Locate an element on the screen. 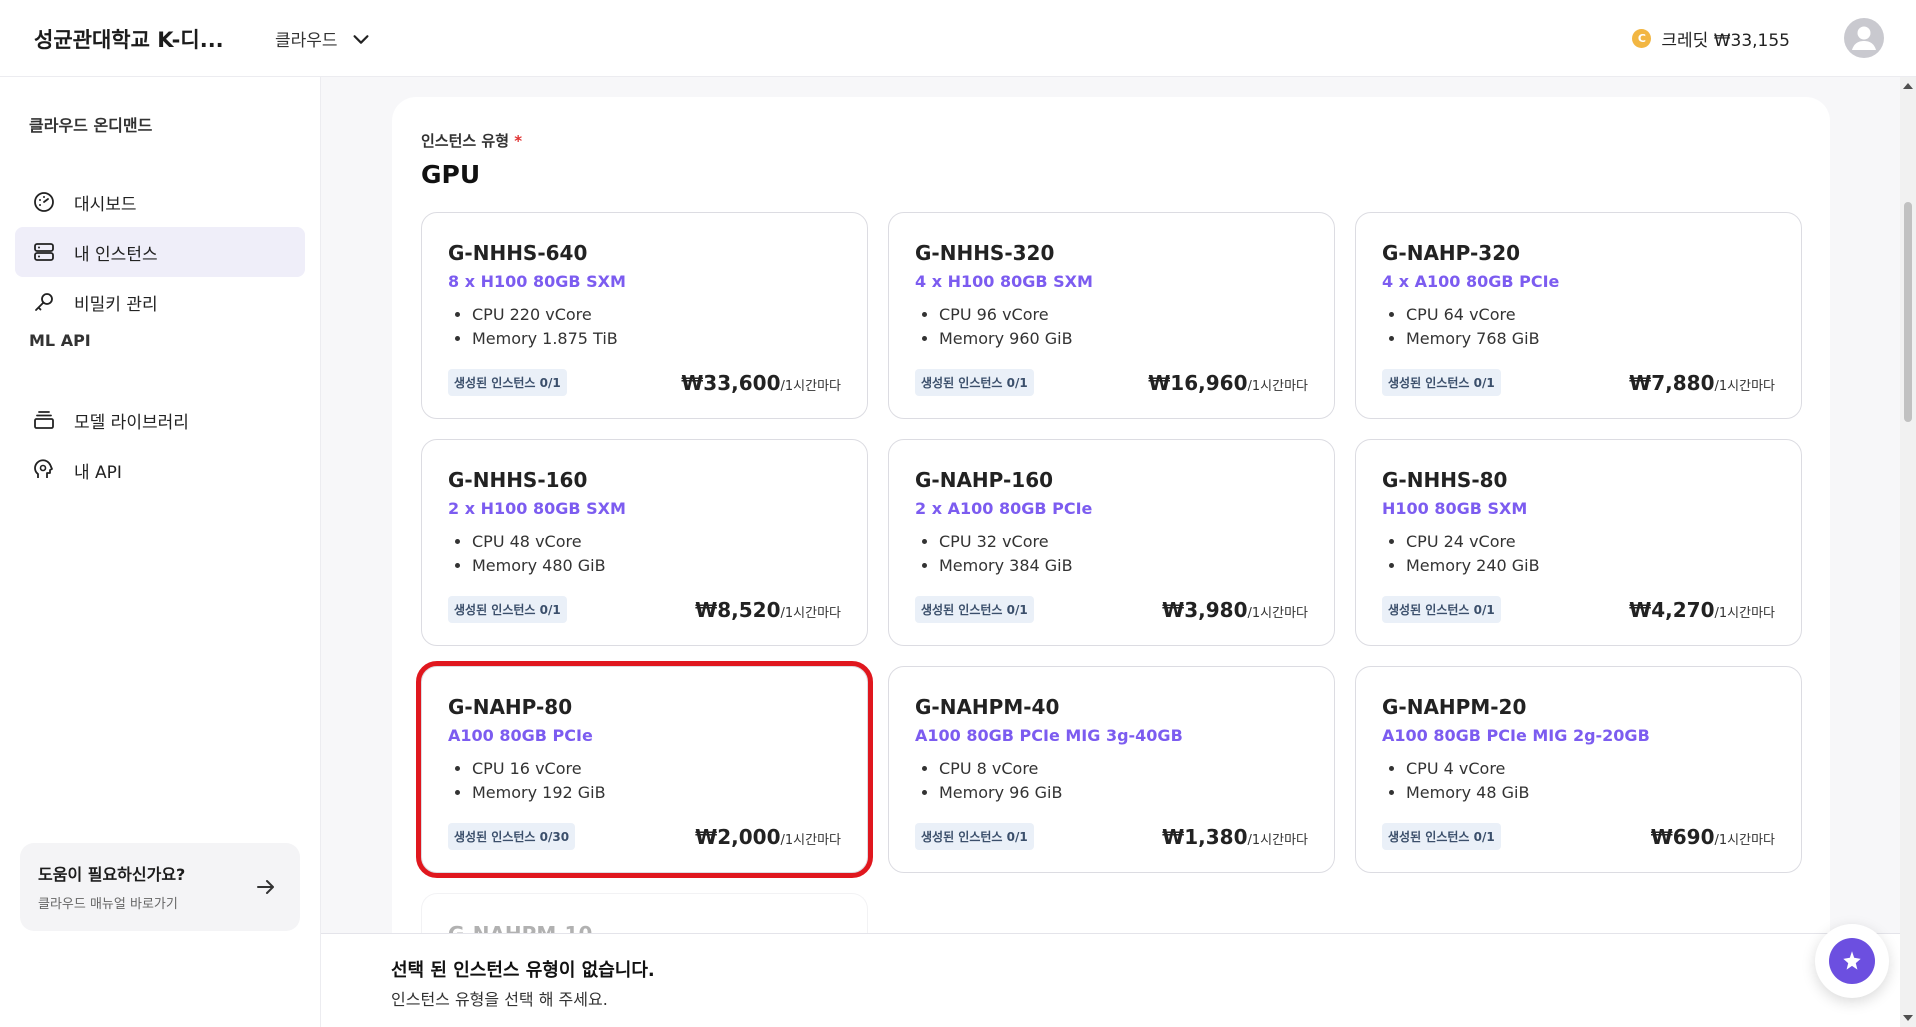 This screenshot has width=1916, height=1027. credit-balance: C 크레딧 ₩33,155 is located at coordinates (1711, 38).